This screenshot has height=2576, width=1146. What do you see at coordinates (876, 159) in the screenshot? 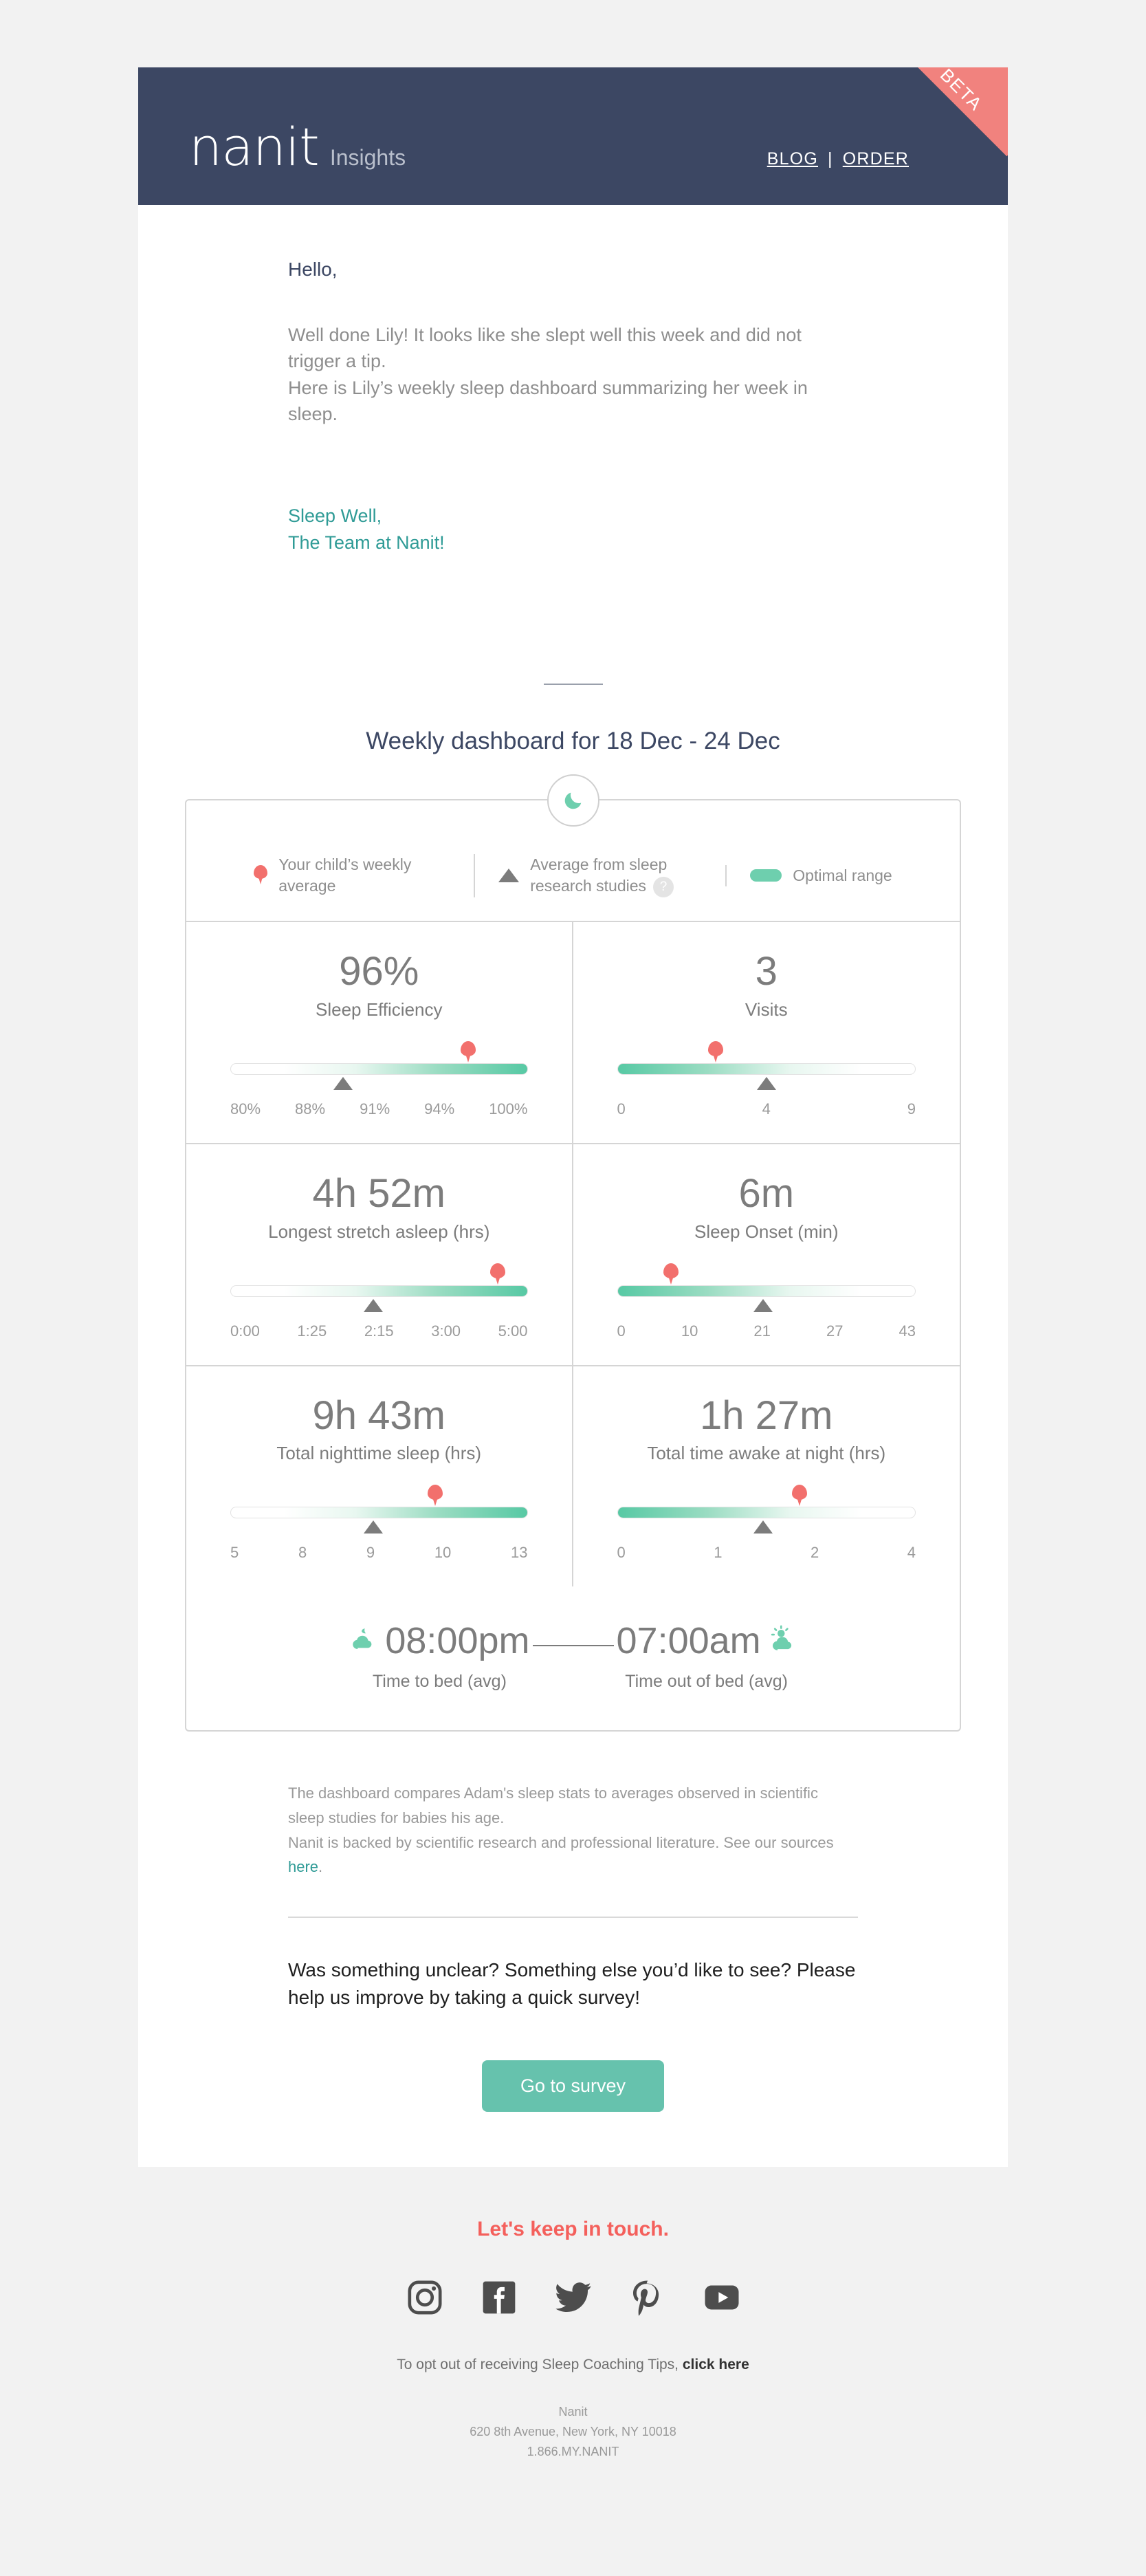
I see `order-link: ORDER` at bounding box center [876, 159].